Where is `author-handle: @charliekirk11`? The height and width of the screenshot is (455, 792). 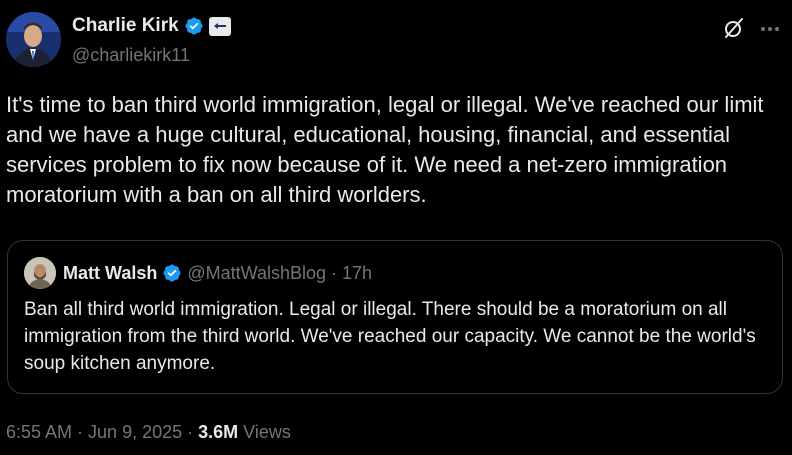 author-handle: @charliekirk11 is located at coordinates (131, 55).